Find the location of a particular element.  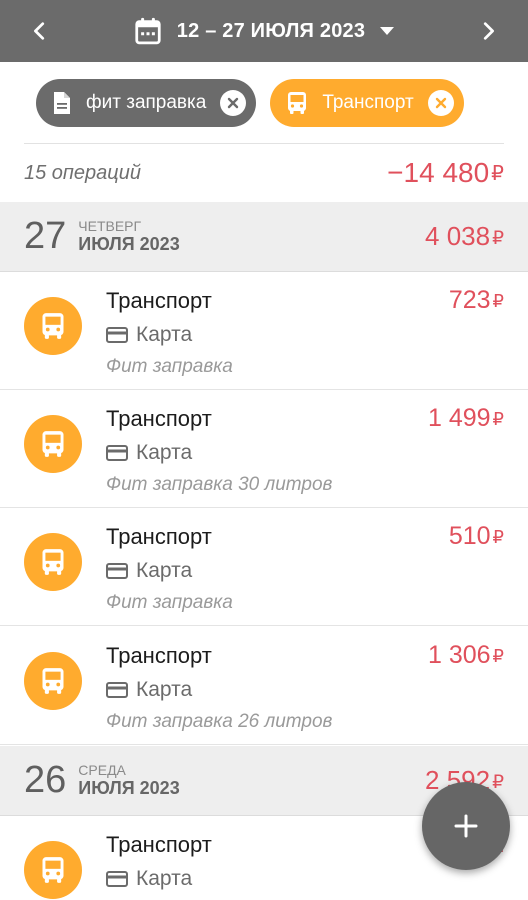

transaction-amount: 1 306 ₽ is located at coordinates (465, 655).